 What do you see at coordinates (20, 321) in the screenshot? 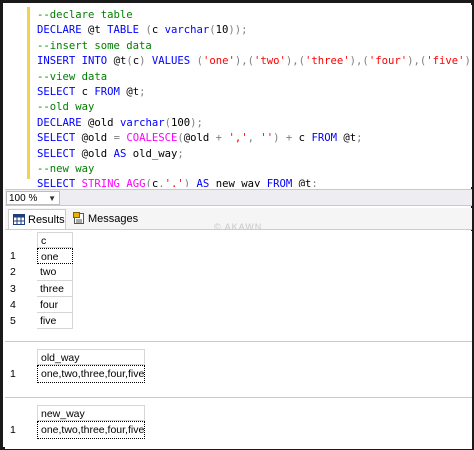
I see `row-number: 5` at bounding box center [20, 321].